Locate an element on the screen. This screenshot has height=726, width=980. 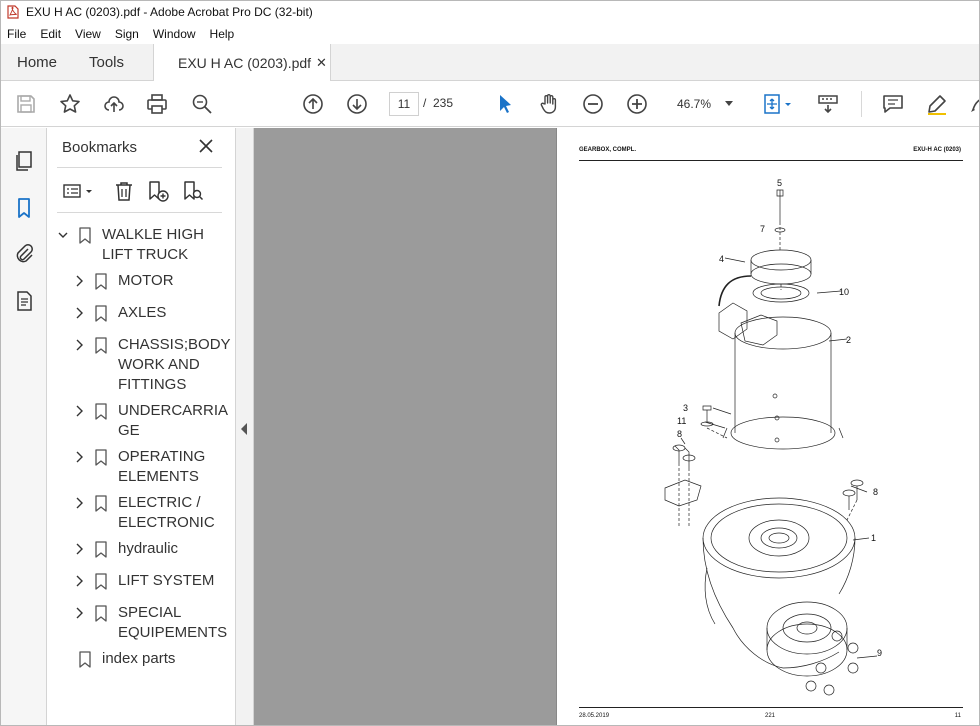
callout-label: 10 is located at coordinates (844, 292).